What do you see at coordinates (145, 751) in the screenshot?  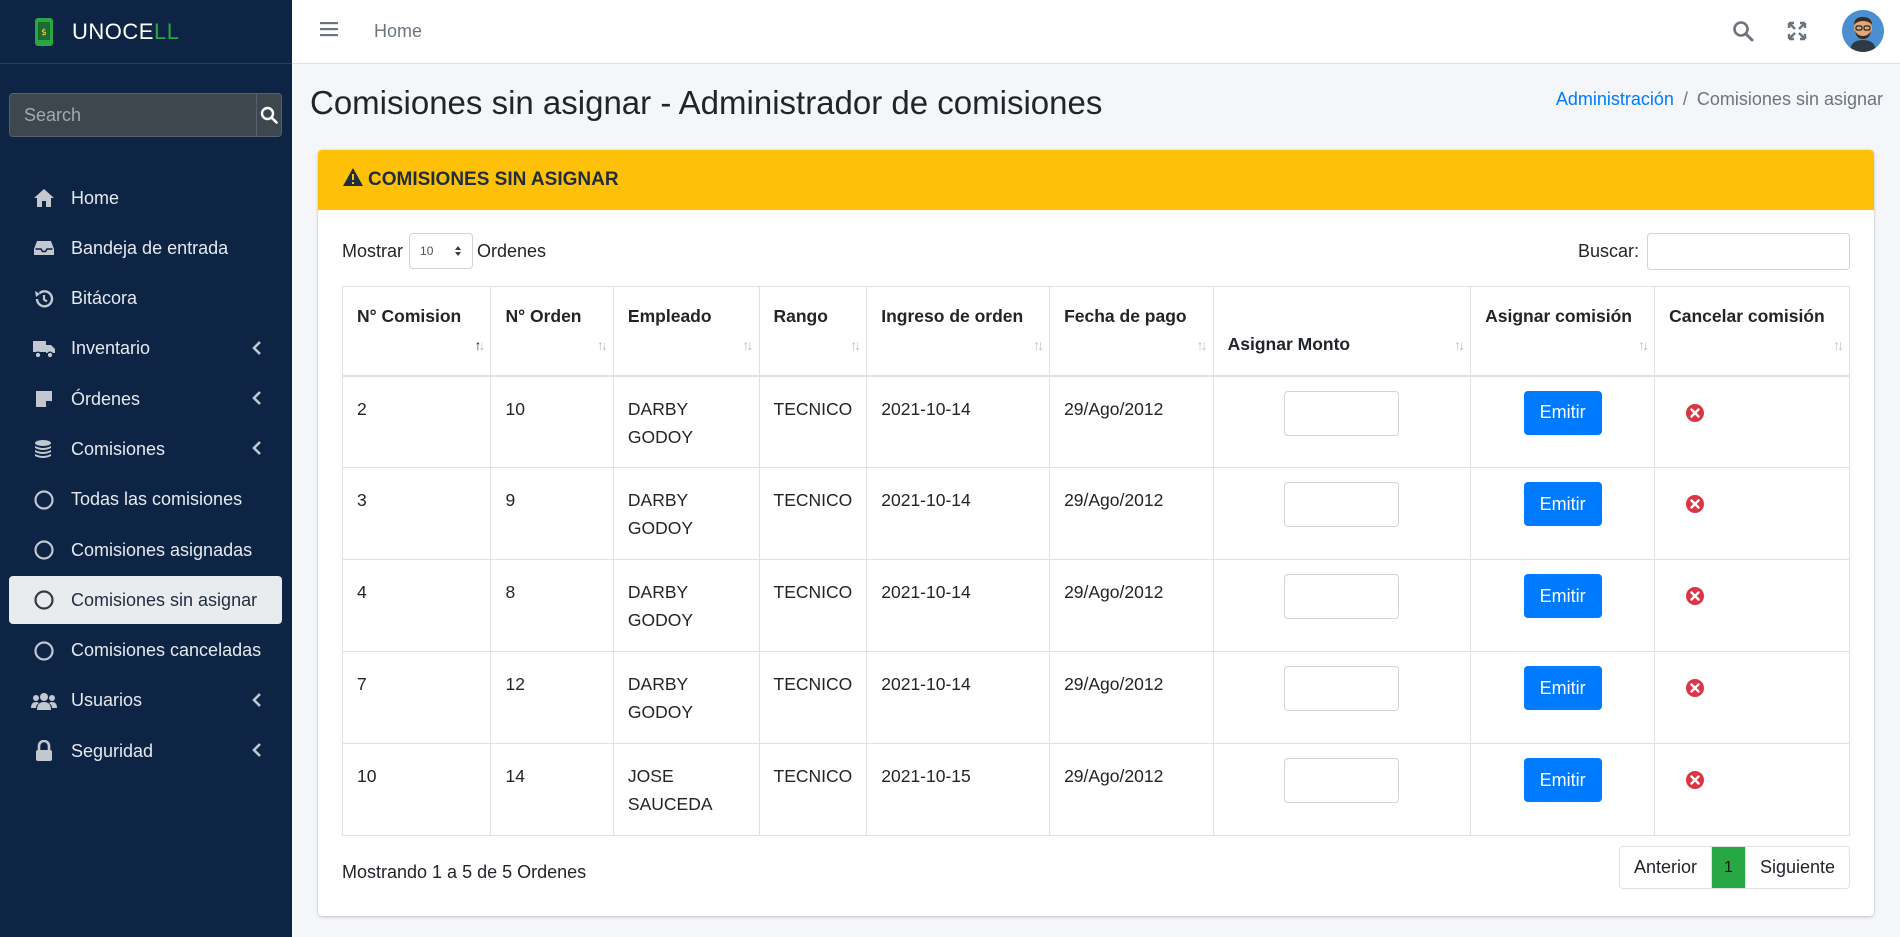 I see `sidebar-item-seguridad: Seguridad` at bounding box center [145, 751].